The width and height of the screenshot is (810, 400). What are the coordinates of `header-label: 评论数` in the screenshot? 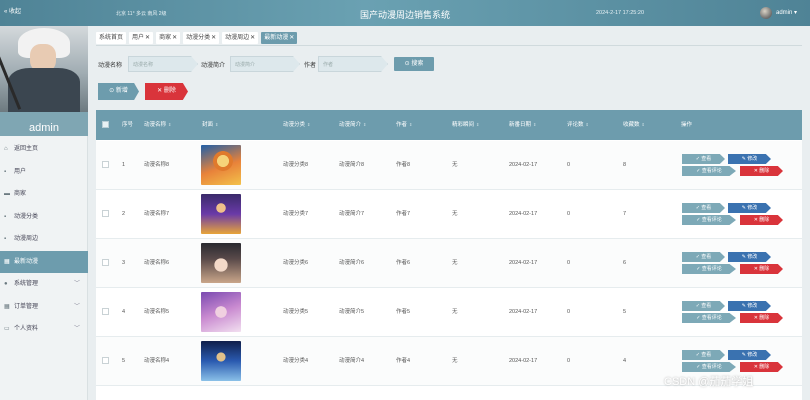 It's located at (575, 125).